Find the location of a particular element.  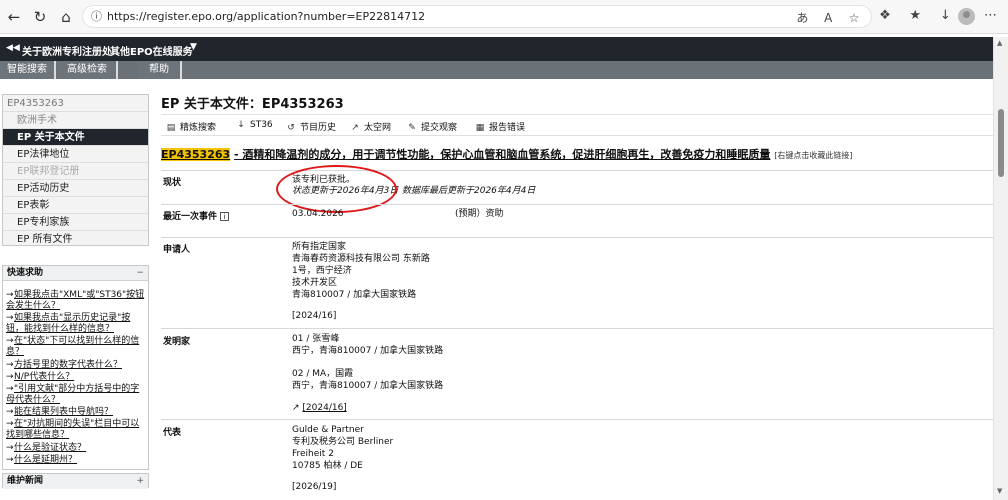

sidebar-item-about-document: EP 关于本文件 is located at coordinates (75, 137).